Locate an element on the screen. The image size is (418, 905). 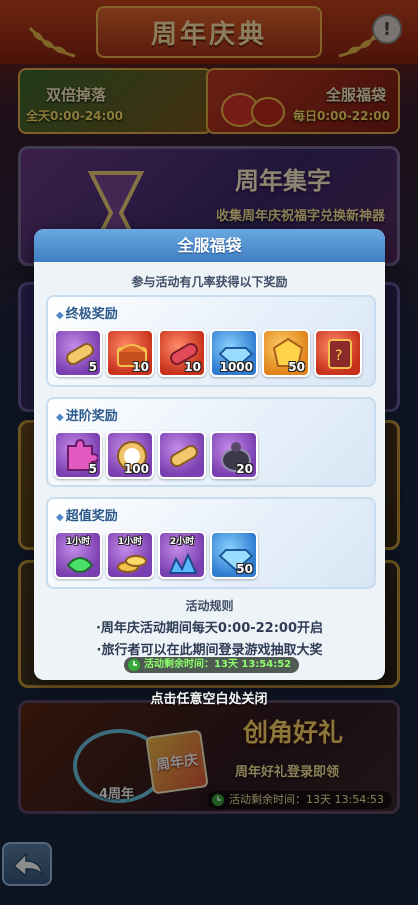
reward-item: 100 is located at coordinates (130, 455).